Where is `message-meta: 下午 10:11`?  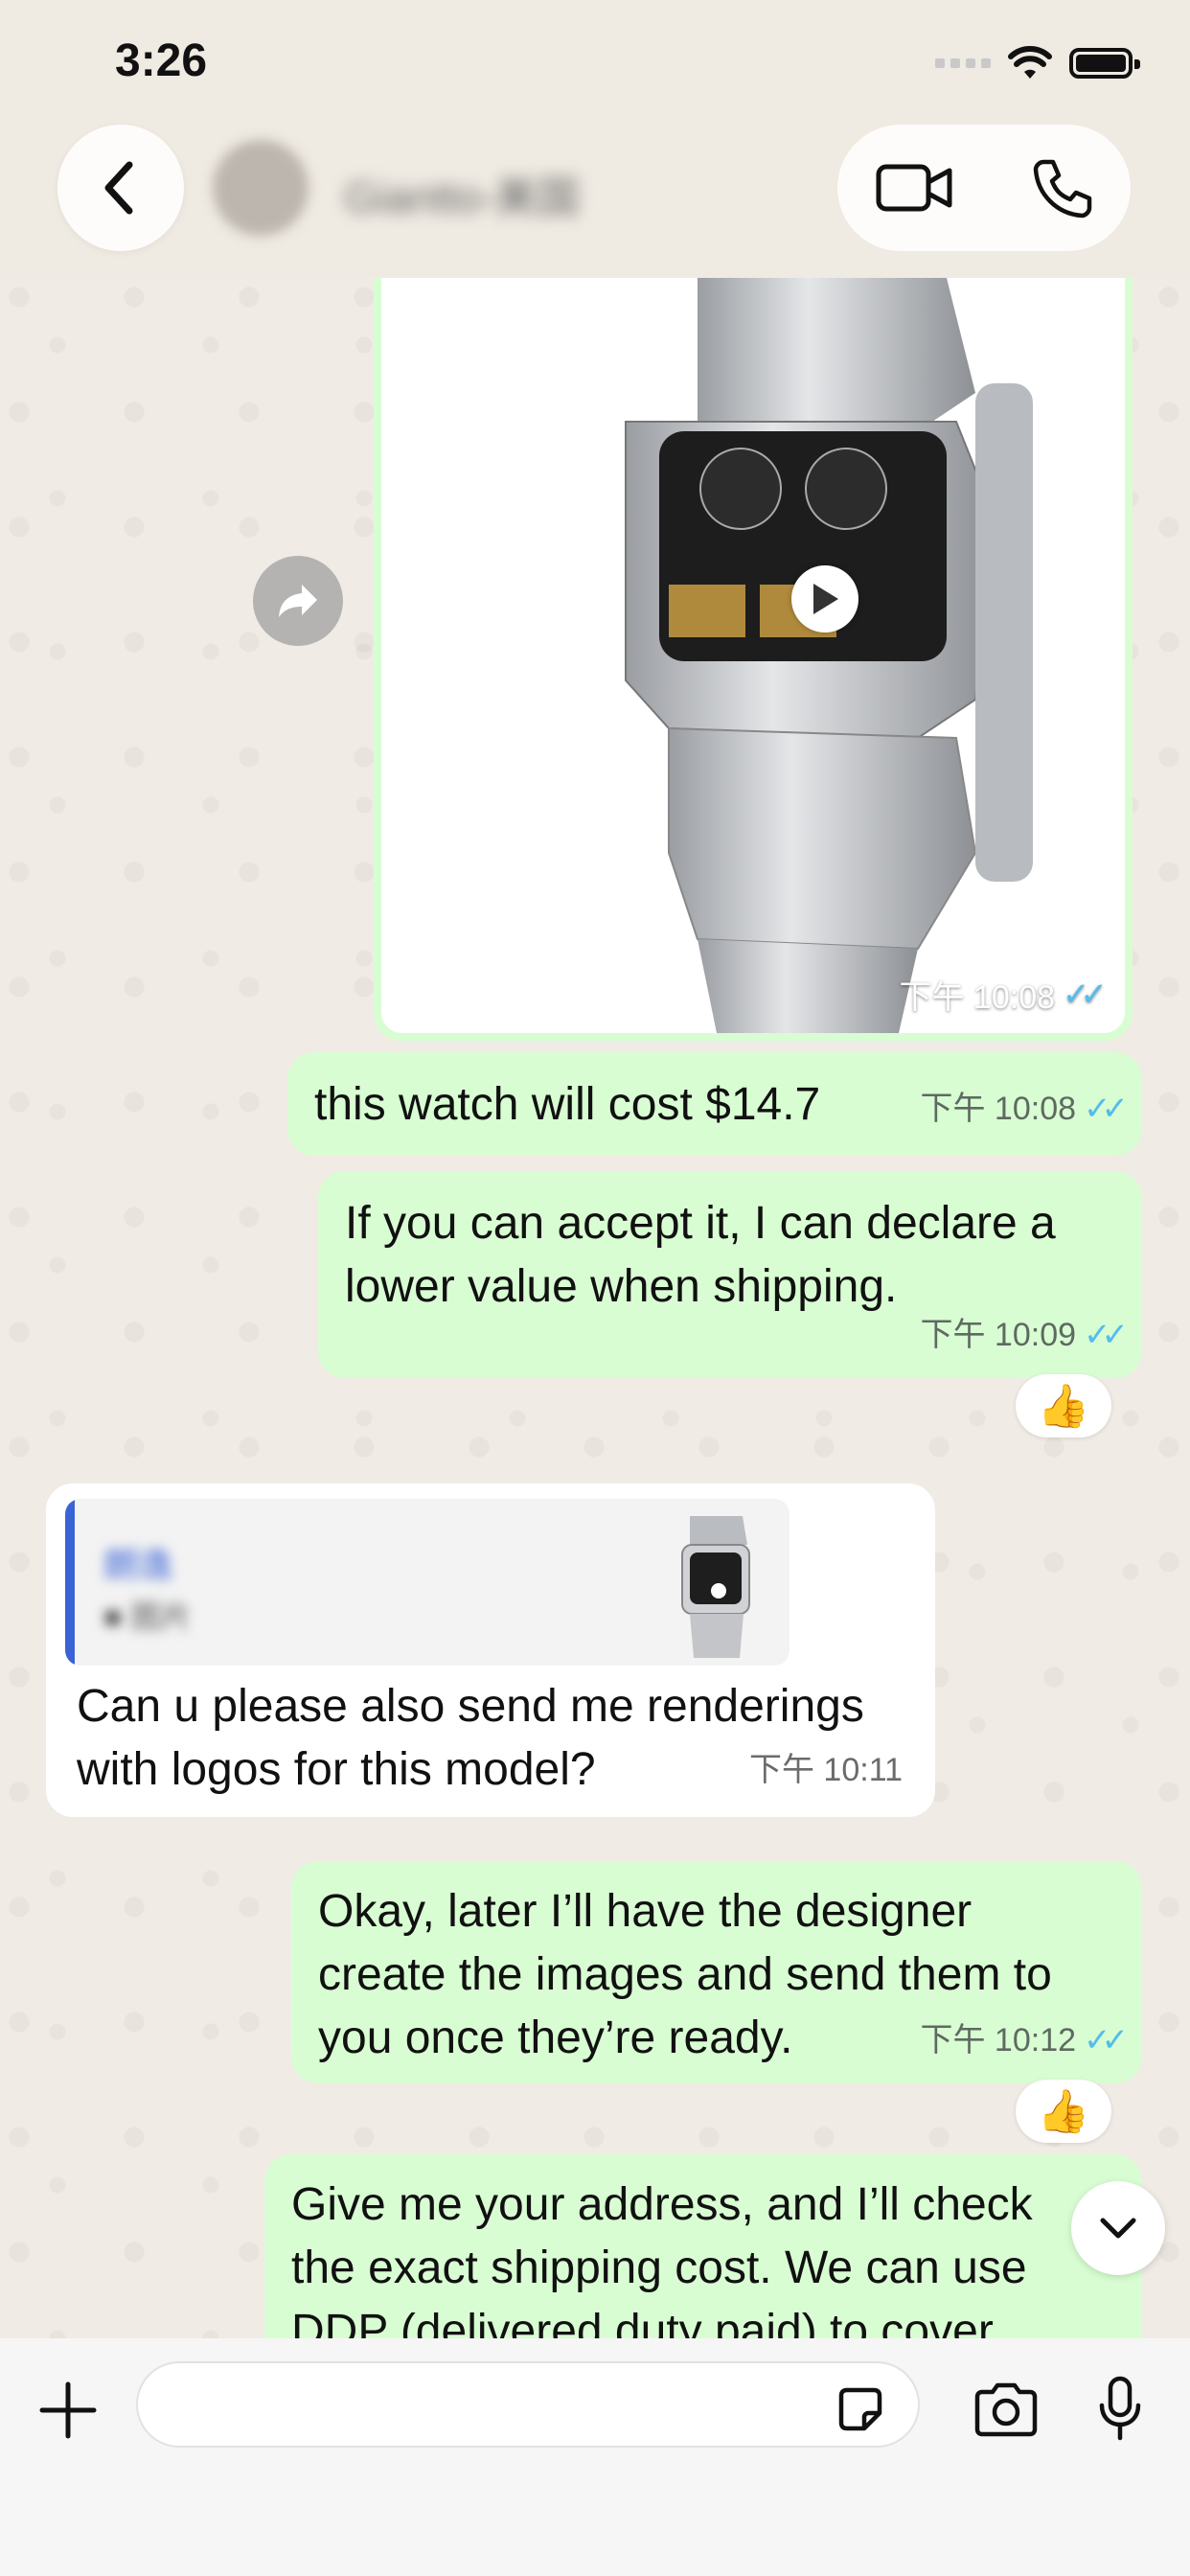 message-meta: 下午 10:11 is located at coordinates (826, 1770).